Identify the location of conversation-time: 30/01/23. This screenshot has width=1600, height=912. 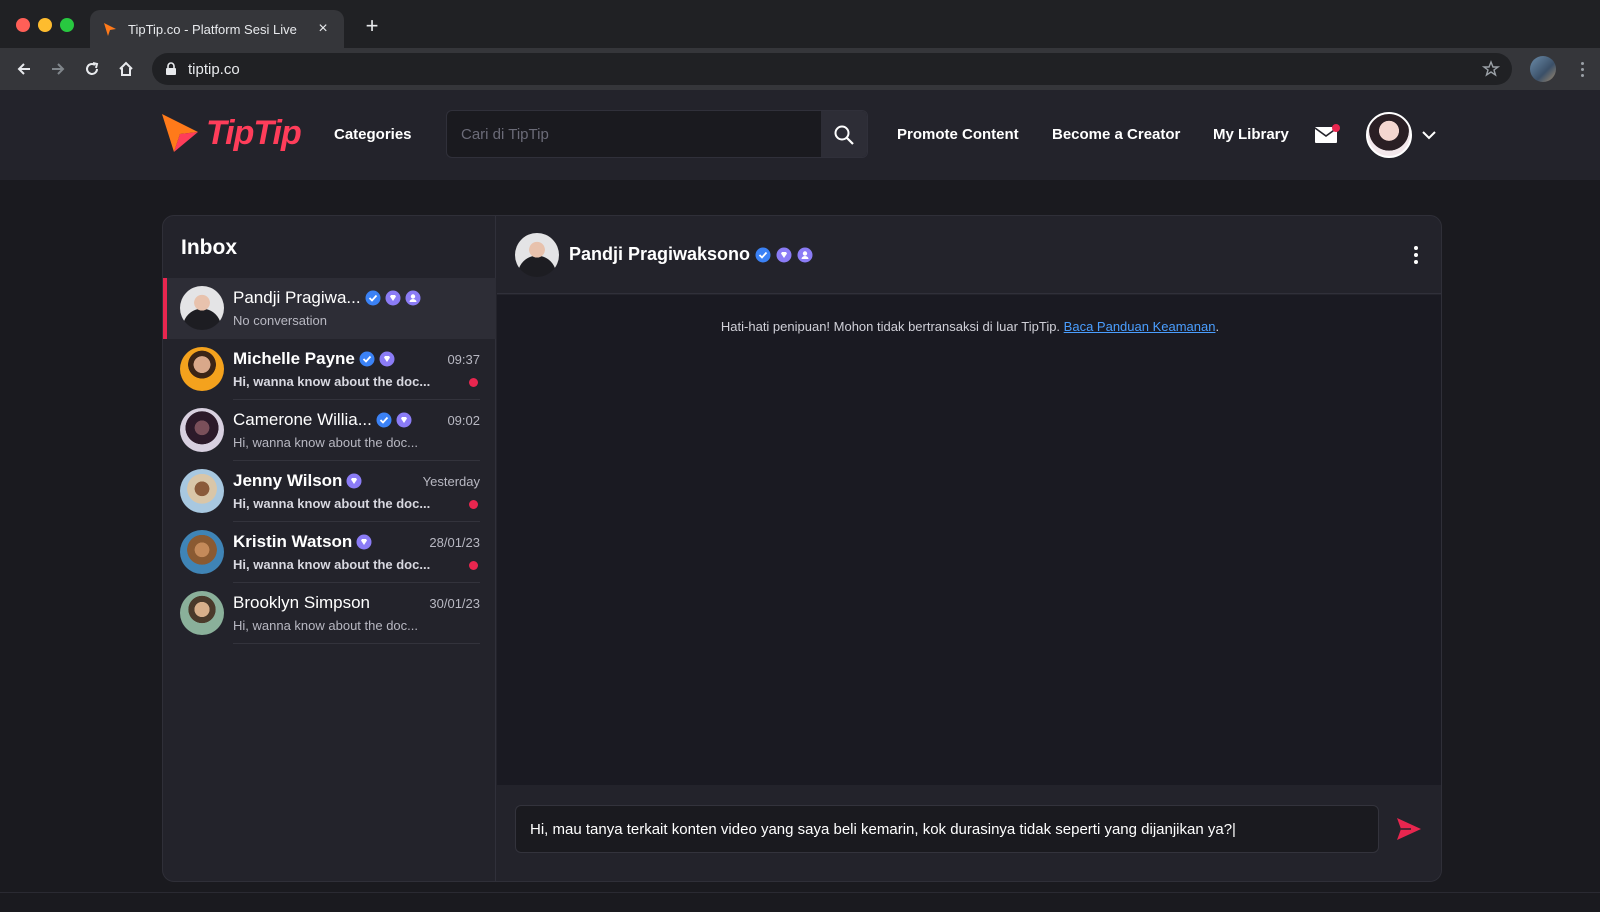
(454, 603).